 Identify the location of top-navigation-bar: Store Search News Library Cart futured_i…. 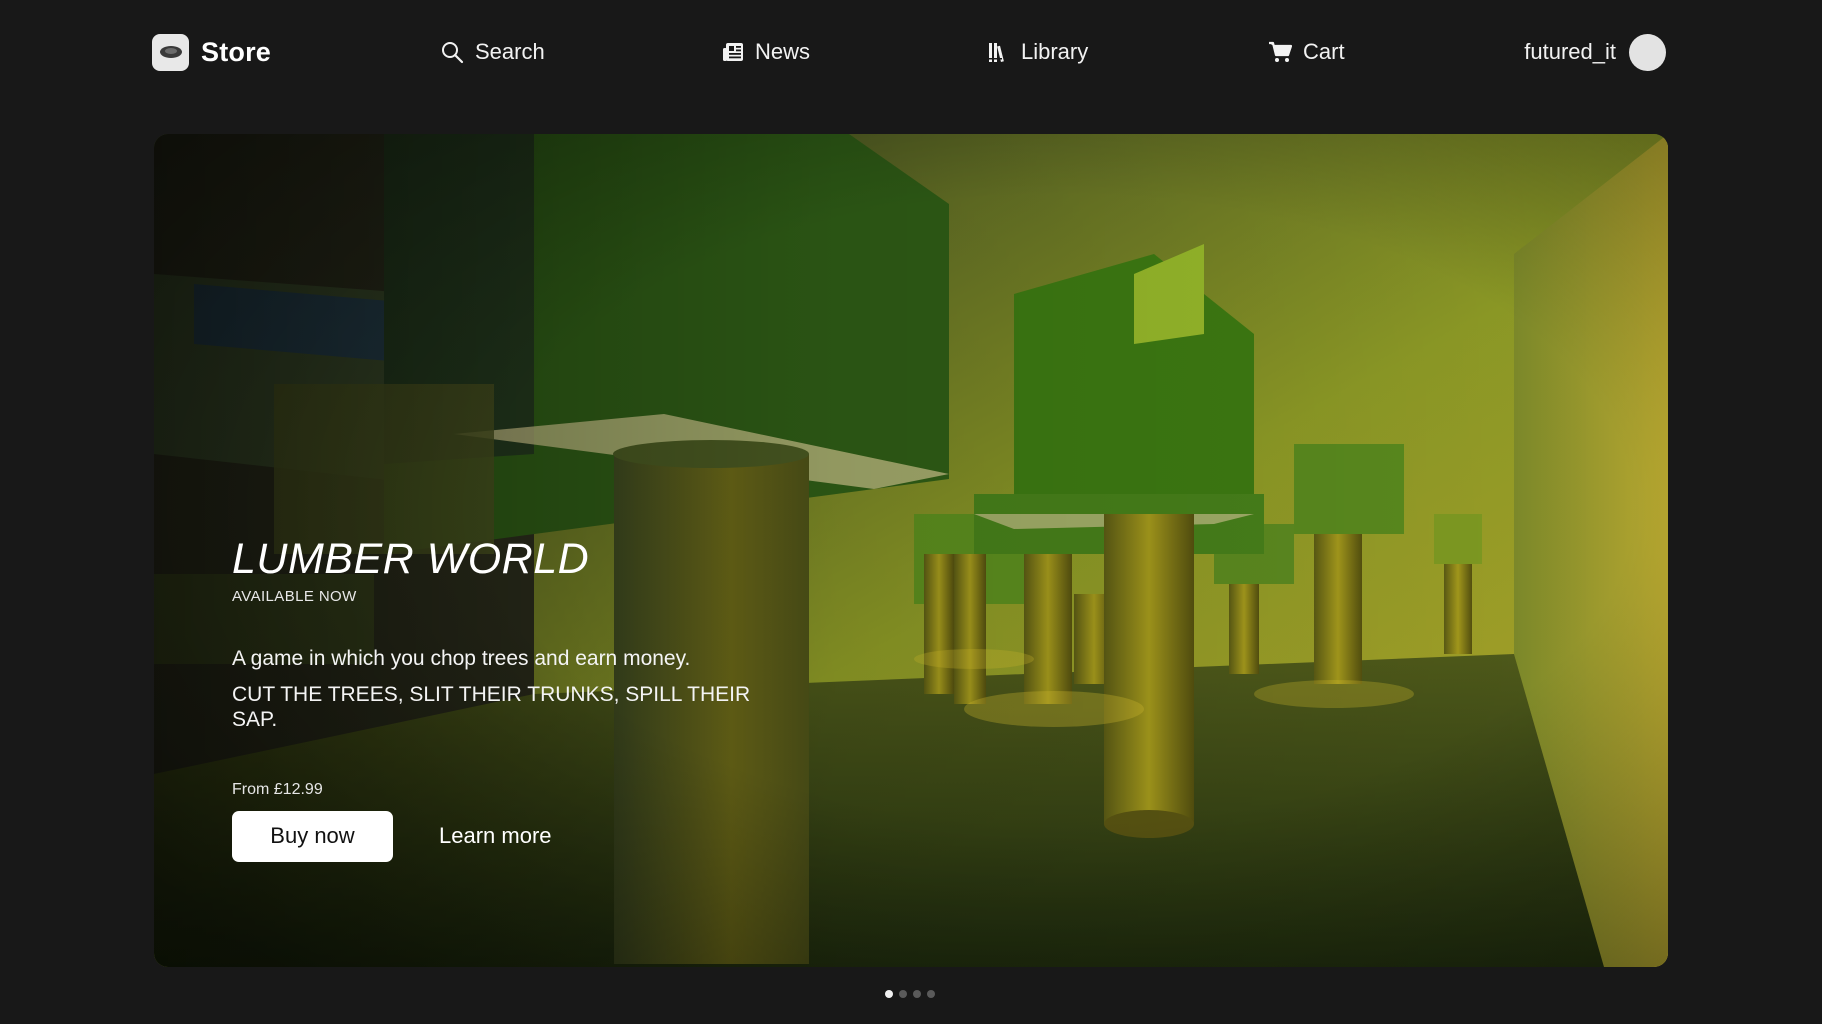
(911, 52).